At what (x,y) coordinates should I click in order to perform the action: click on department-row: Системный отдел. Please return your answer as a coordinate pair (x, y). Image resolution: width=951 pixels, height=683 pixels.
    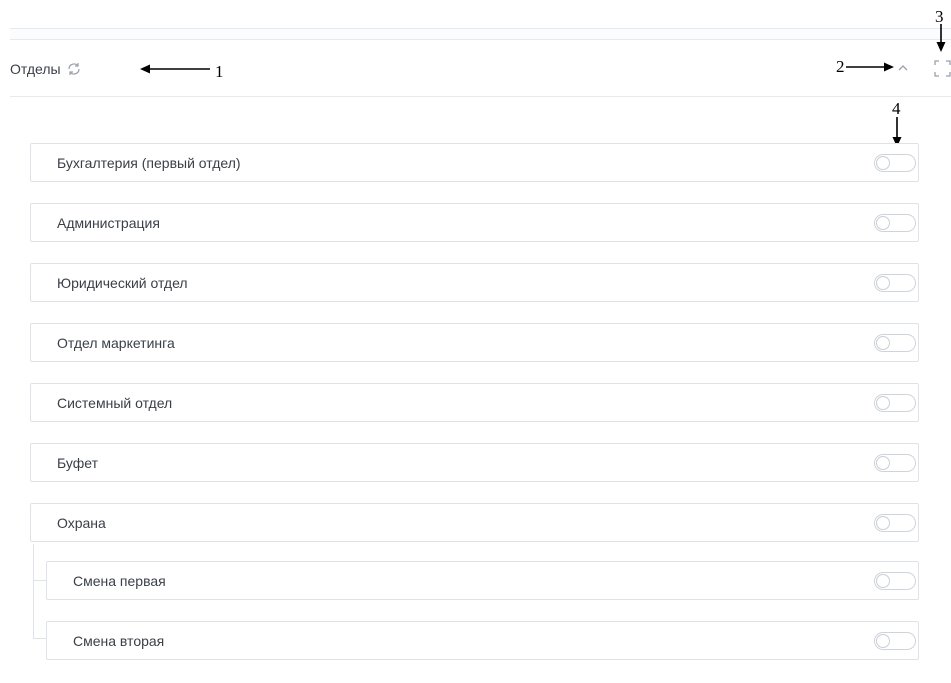
    Looking at the image, I should click on (474, 402).